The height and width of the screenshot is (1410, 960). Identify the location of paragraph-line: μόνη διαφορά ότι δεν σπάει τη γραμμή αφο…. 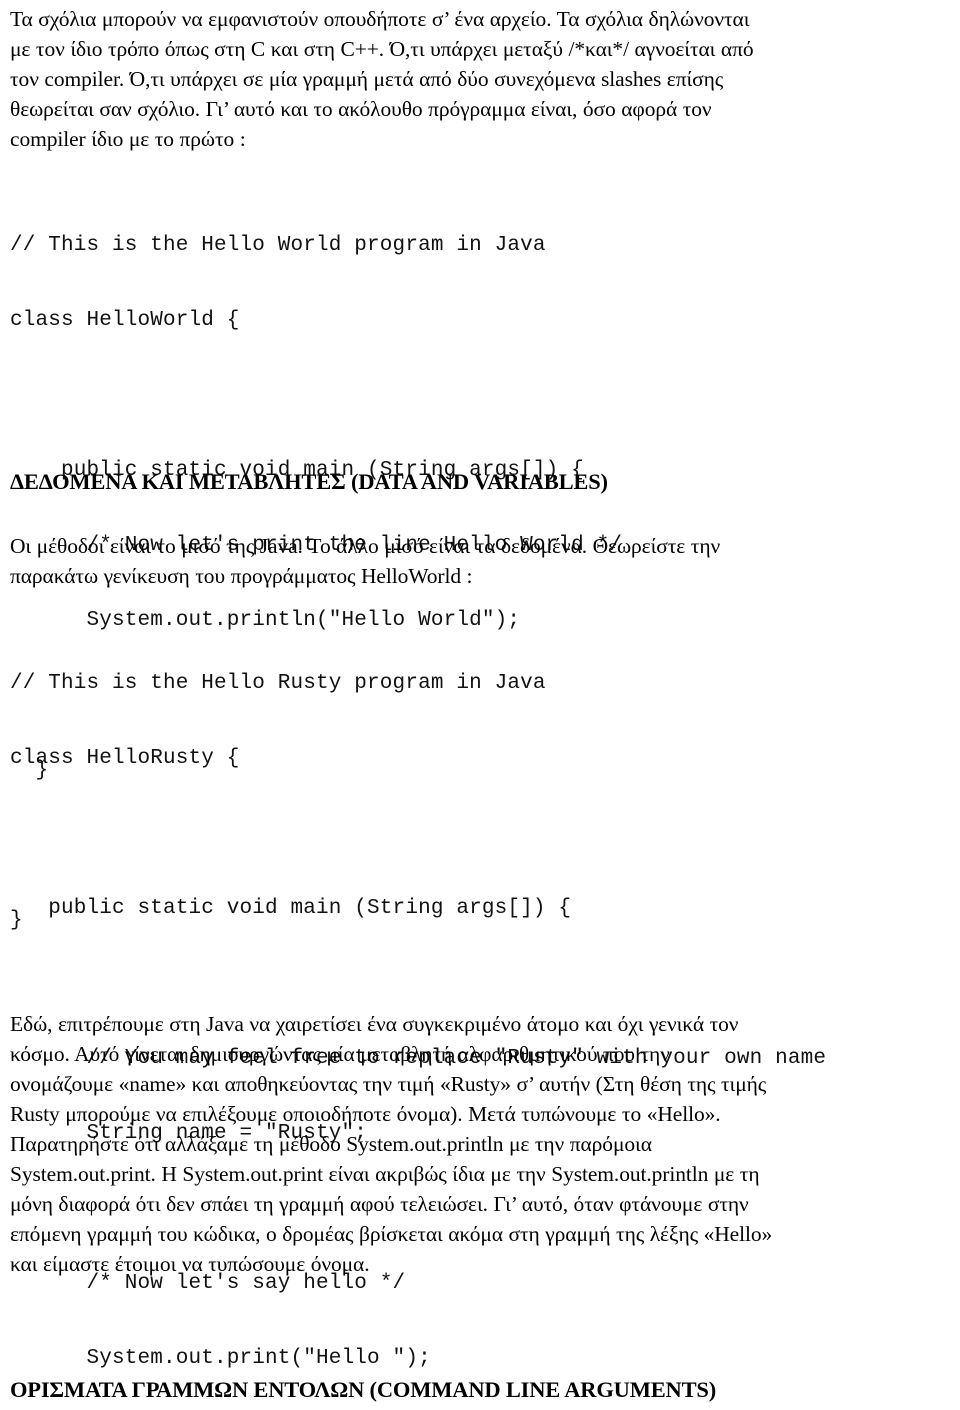
(379, 1204).